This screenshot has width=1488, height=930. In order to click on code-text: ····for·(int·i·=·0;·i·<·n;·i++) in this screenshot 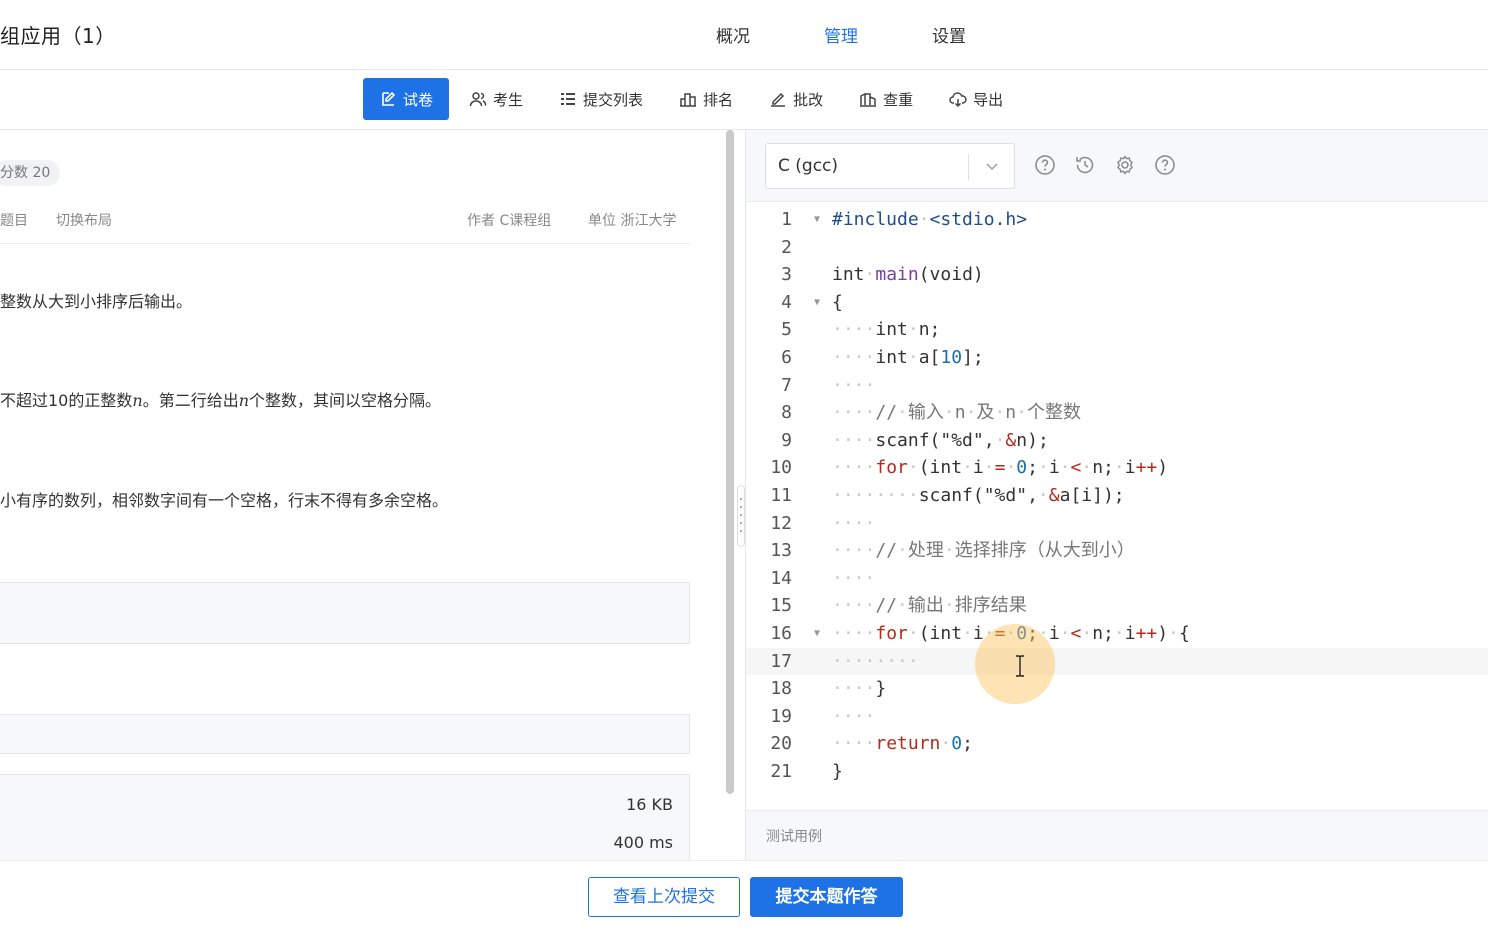, I will do `click(1000, 468)`.